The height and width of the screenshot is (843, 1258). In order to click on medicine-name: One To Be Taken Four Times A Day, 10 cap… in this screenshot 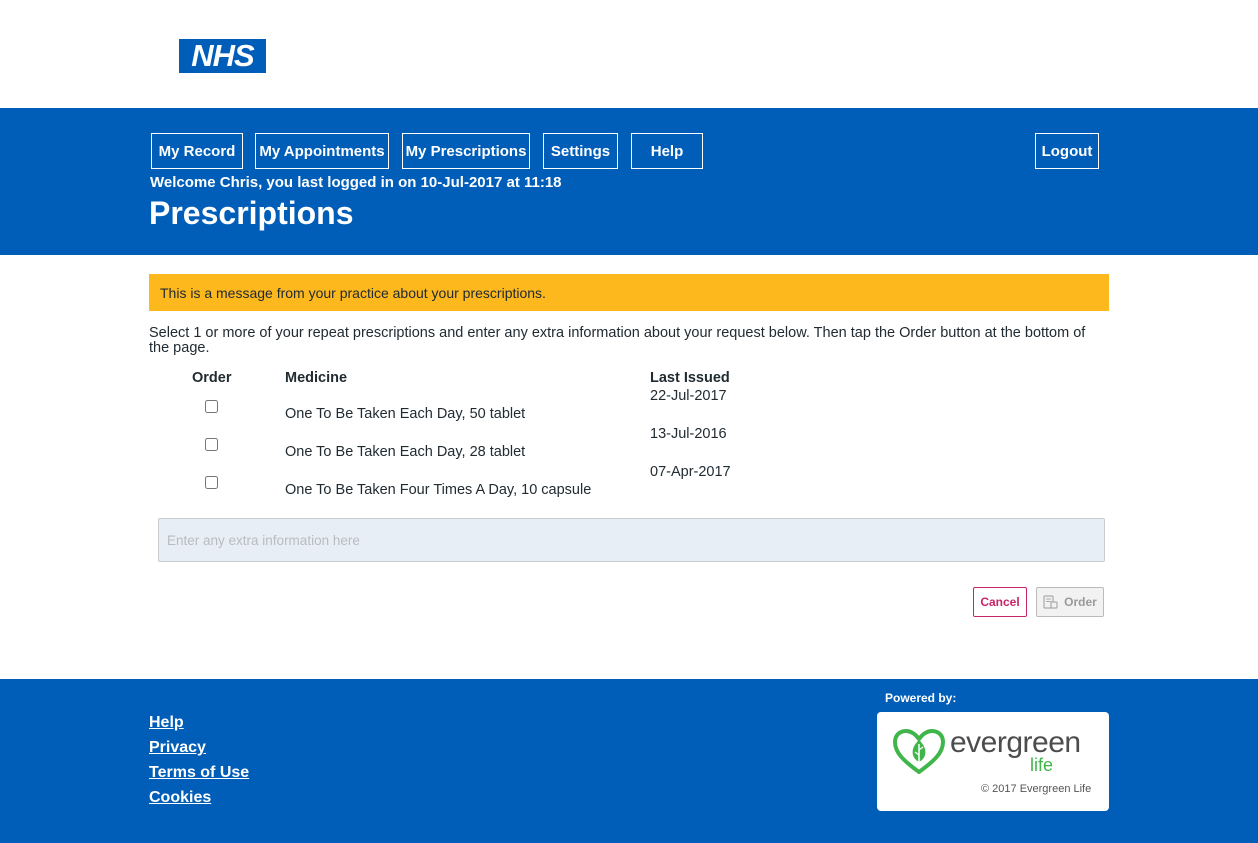, I will do `click(438, 490)`.